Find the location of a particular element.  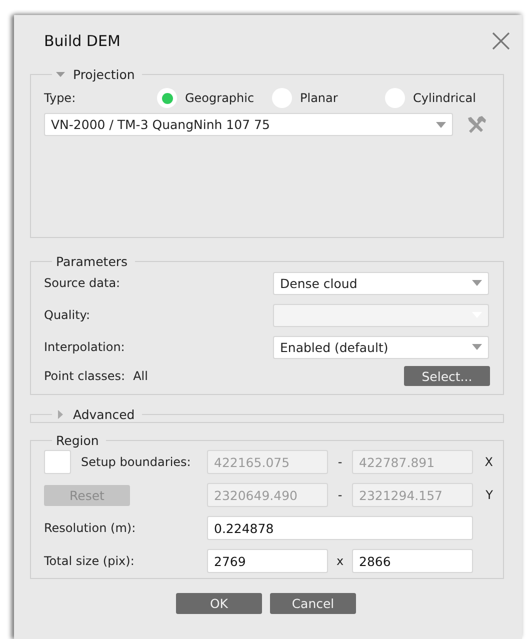

radio-label: Planar is located at coordinates (319, 98).